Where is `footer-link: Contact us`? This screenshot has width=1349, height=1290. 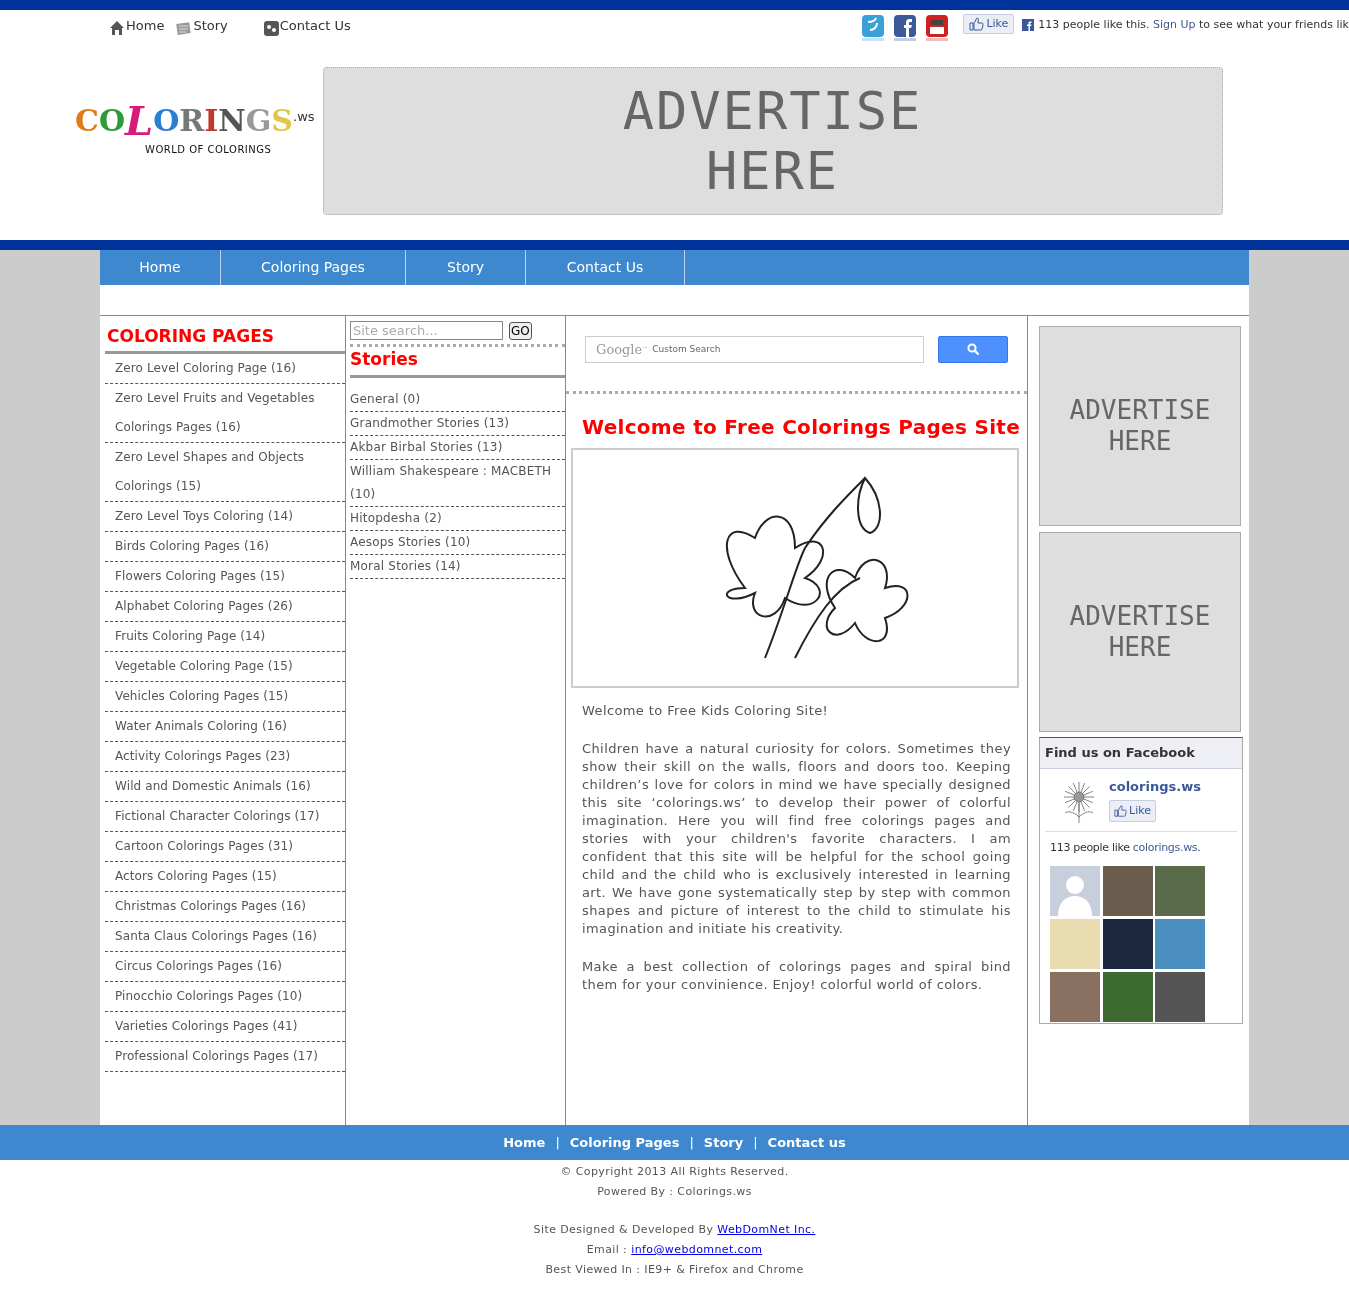 footer-link: Contact us is located at coordinates (806, 1142).